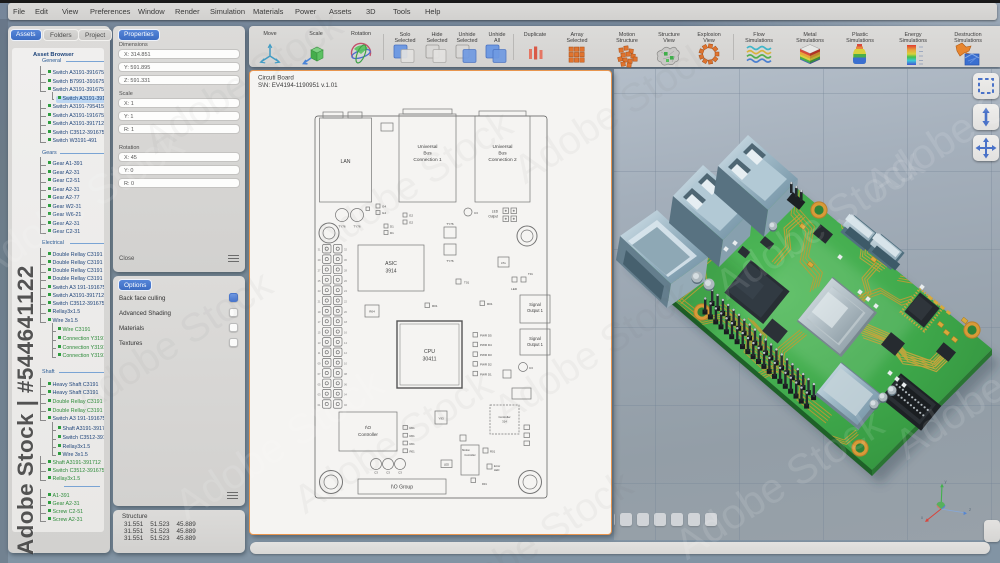 Image resolution: width=1000 pixels, height=563 pixels. Describe the element at coordinates (319, 281) in the screenshot. I see `svg-text: 25` at that location.